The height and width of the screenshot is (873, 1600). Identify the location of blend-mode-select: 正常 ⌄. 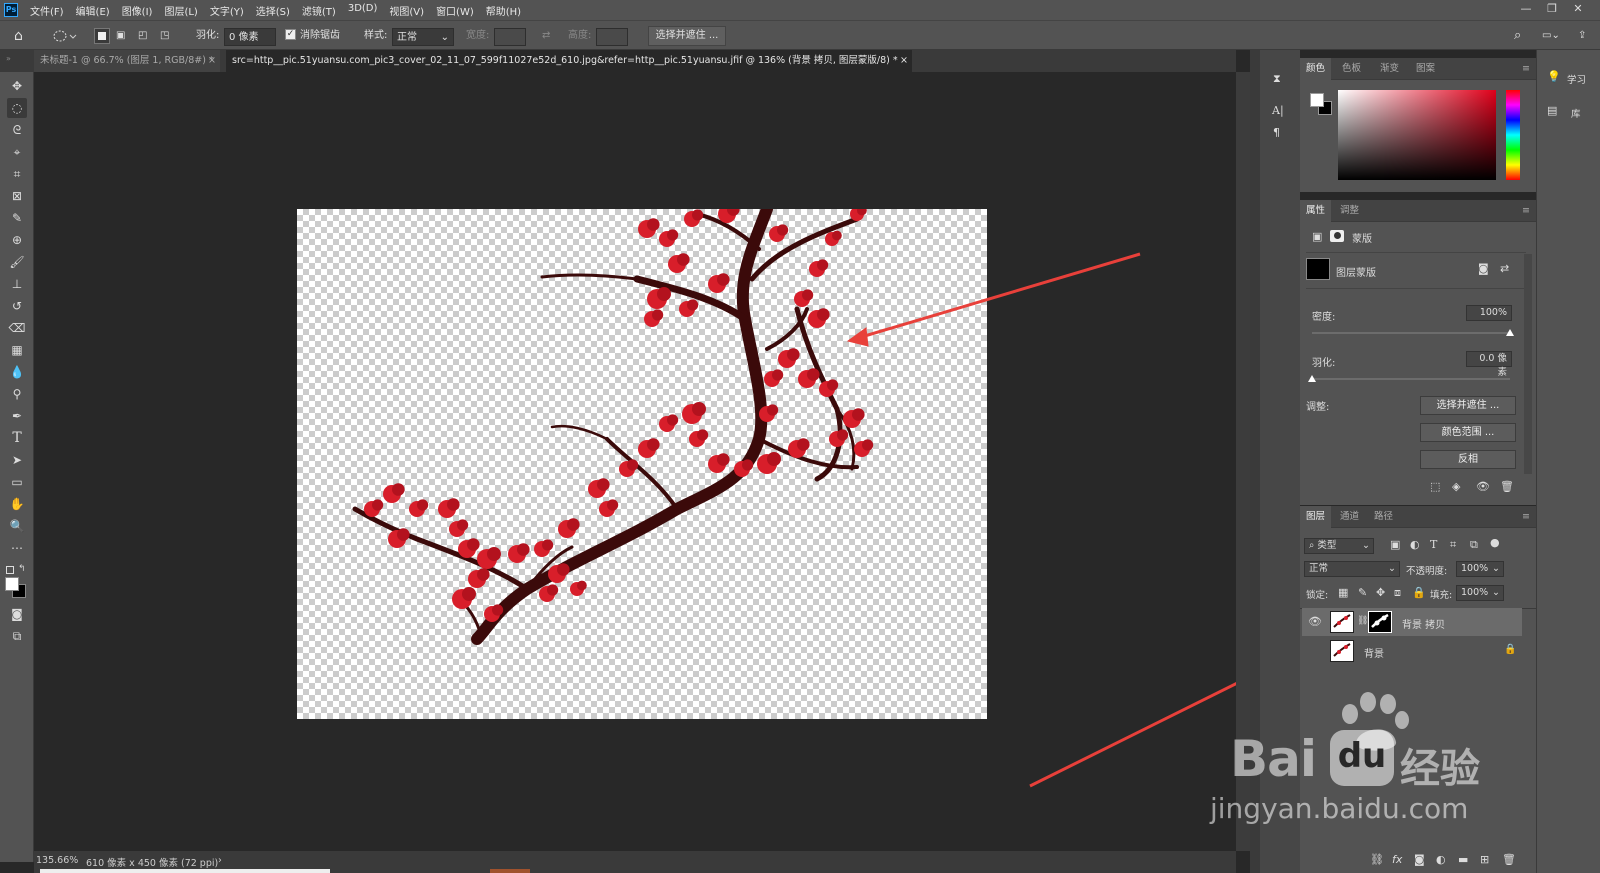
(1352, 569).